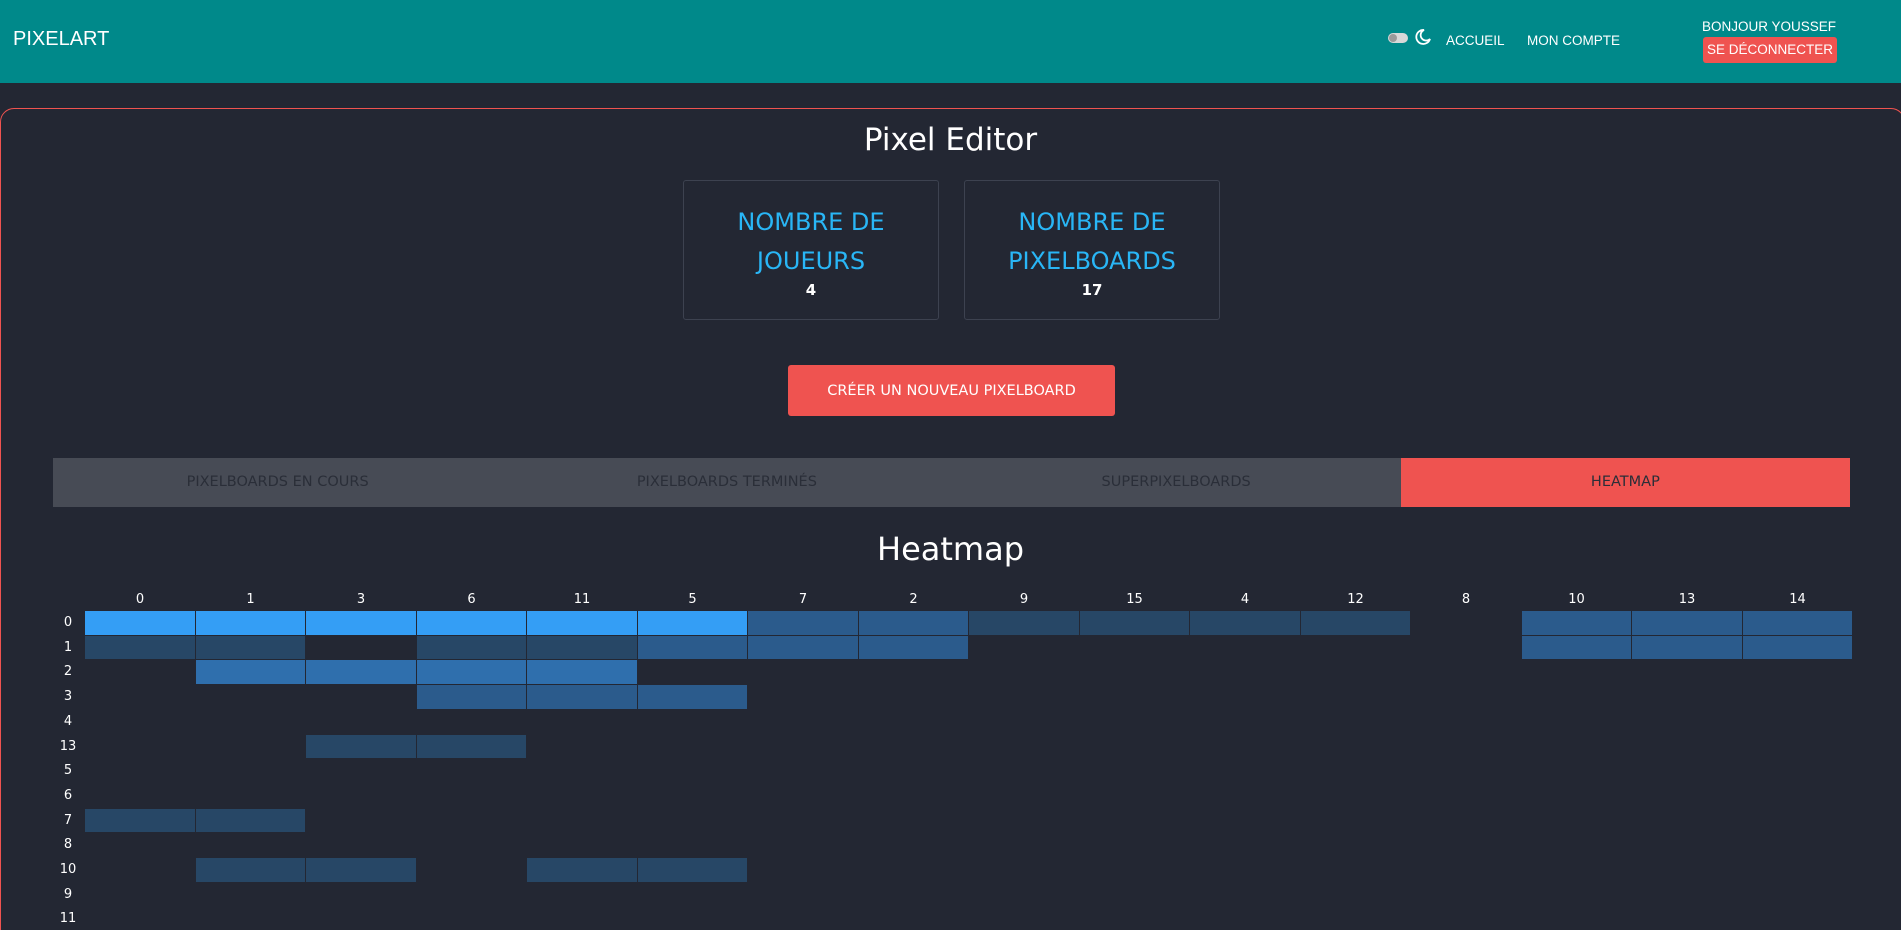  What do you see at coordinates (1092, 241) in the screenshot?
I see `stat-title: NOMBRE DE PIXELBOARDS` at bounding box center [1092, 241].